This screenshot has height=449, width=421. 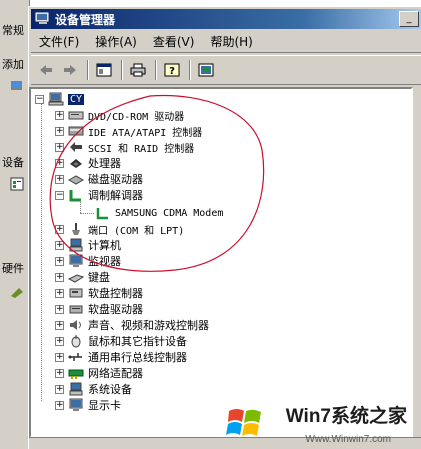 I want to click on print-button, so click(x=138, y=70).